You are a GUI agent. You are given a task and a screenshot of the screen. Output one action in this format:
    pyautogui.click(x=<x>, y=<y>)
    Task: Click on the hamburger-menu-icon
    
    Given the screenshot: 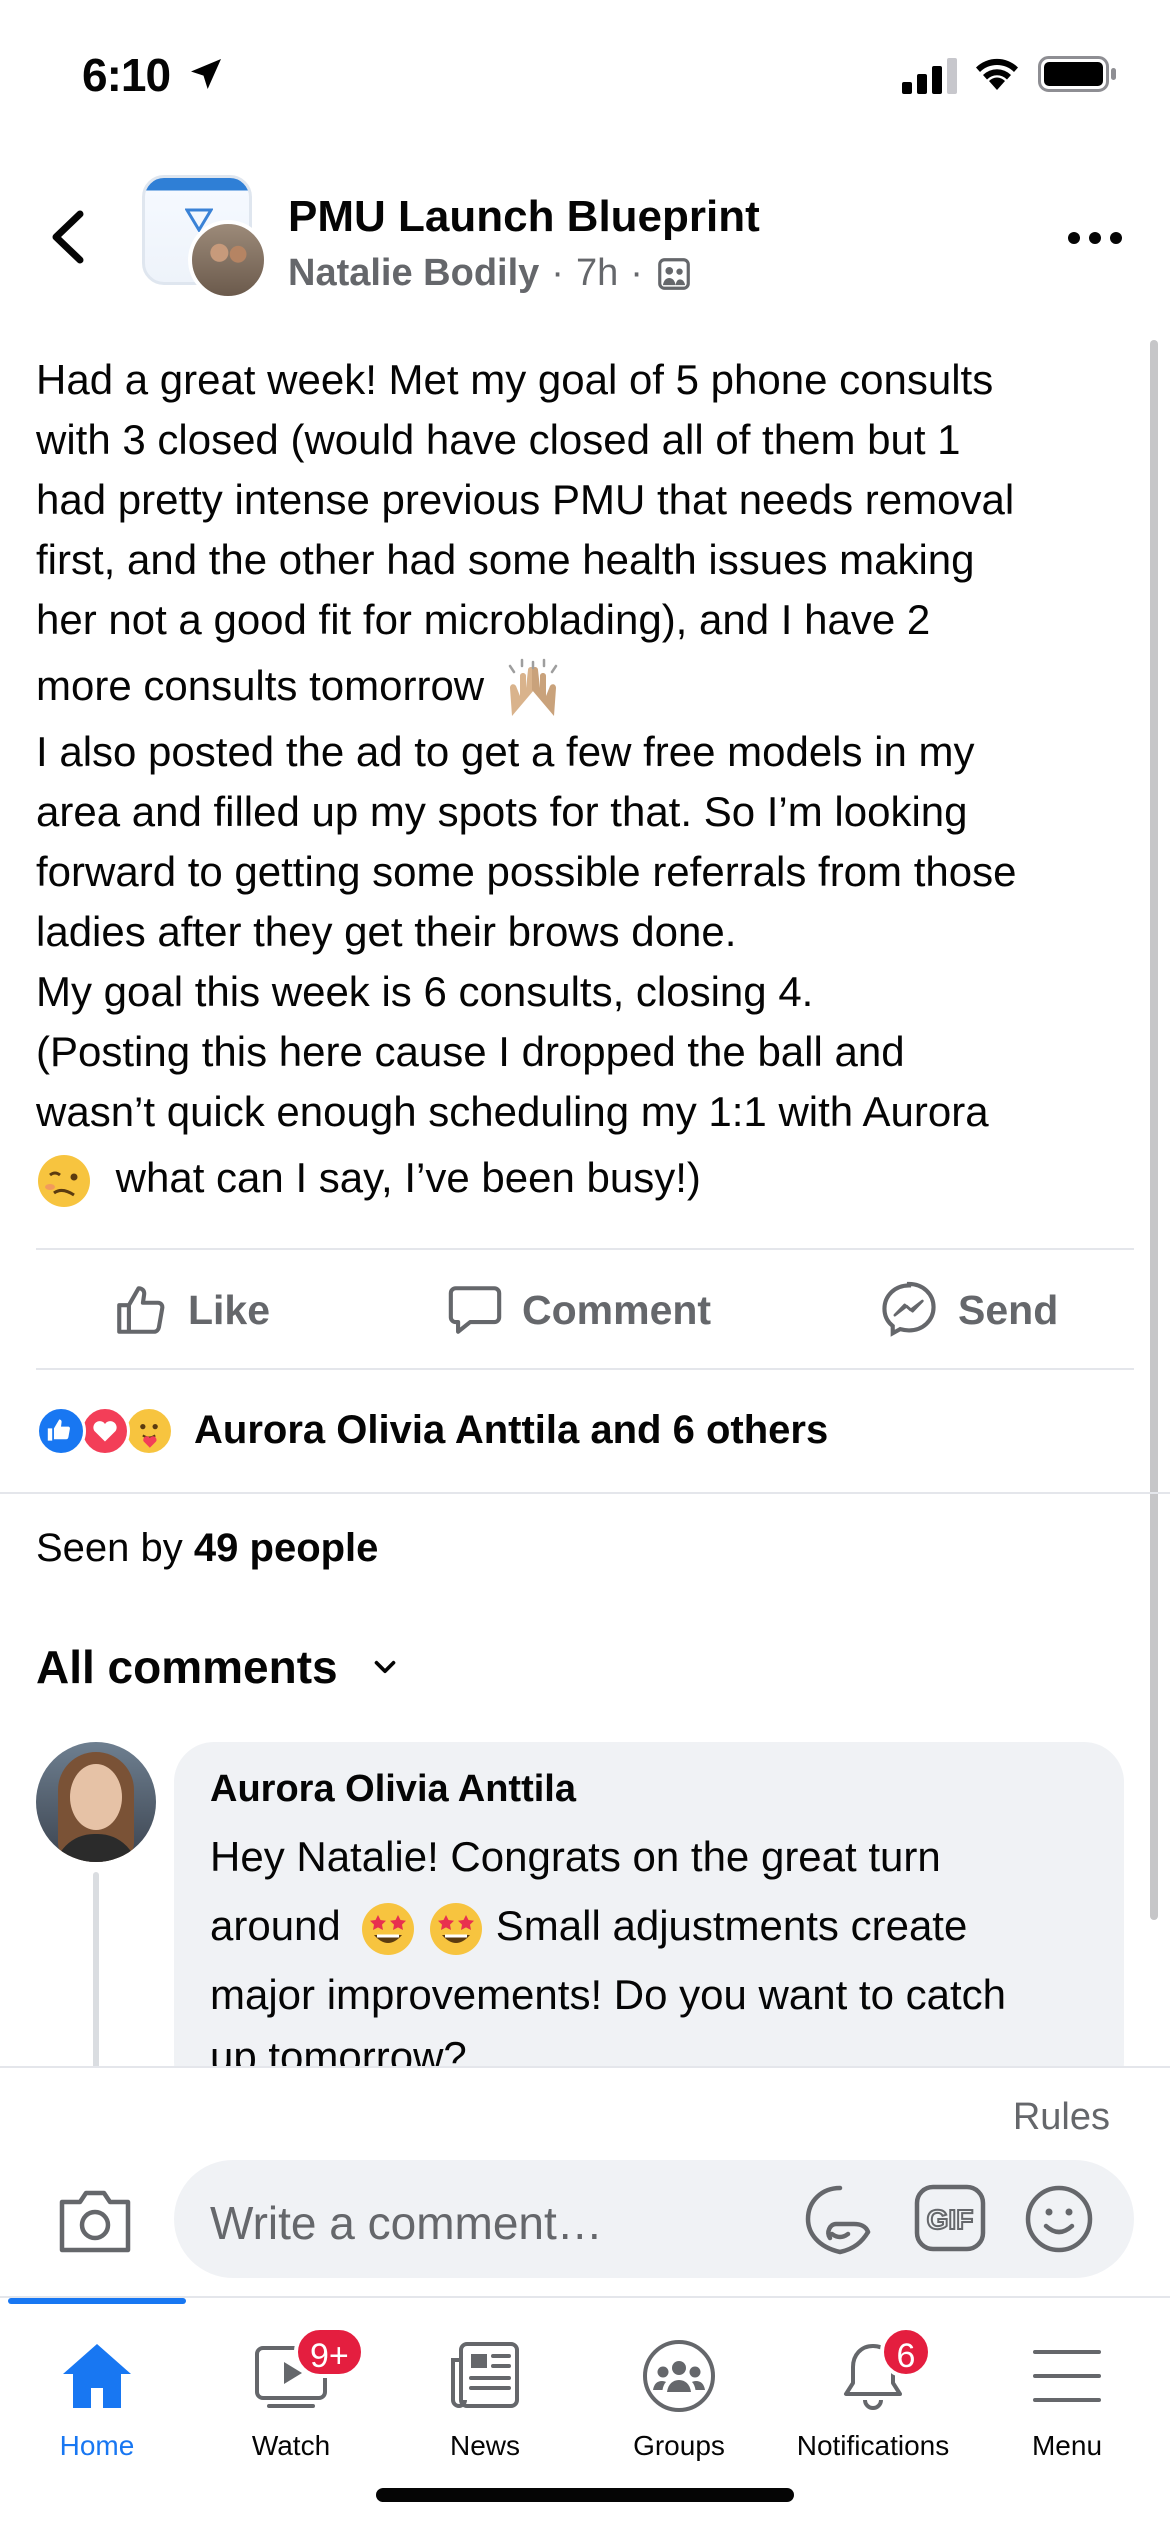 What is the action you would take?
    pyautogui.click(x=1067, y=2376)
    